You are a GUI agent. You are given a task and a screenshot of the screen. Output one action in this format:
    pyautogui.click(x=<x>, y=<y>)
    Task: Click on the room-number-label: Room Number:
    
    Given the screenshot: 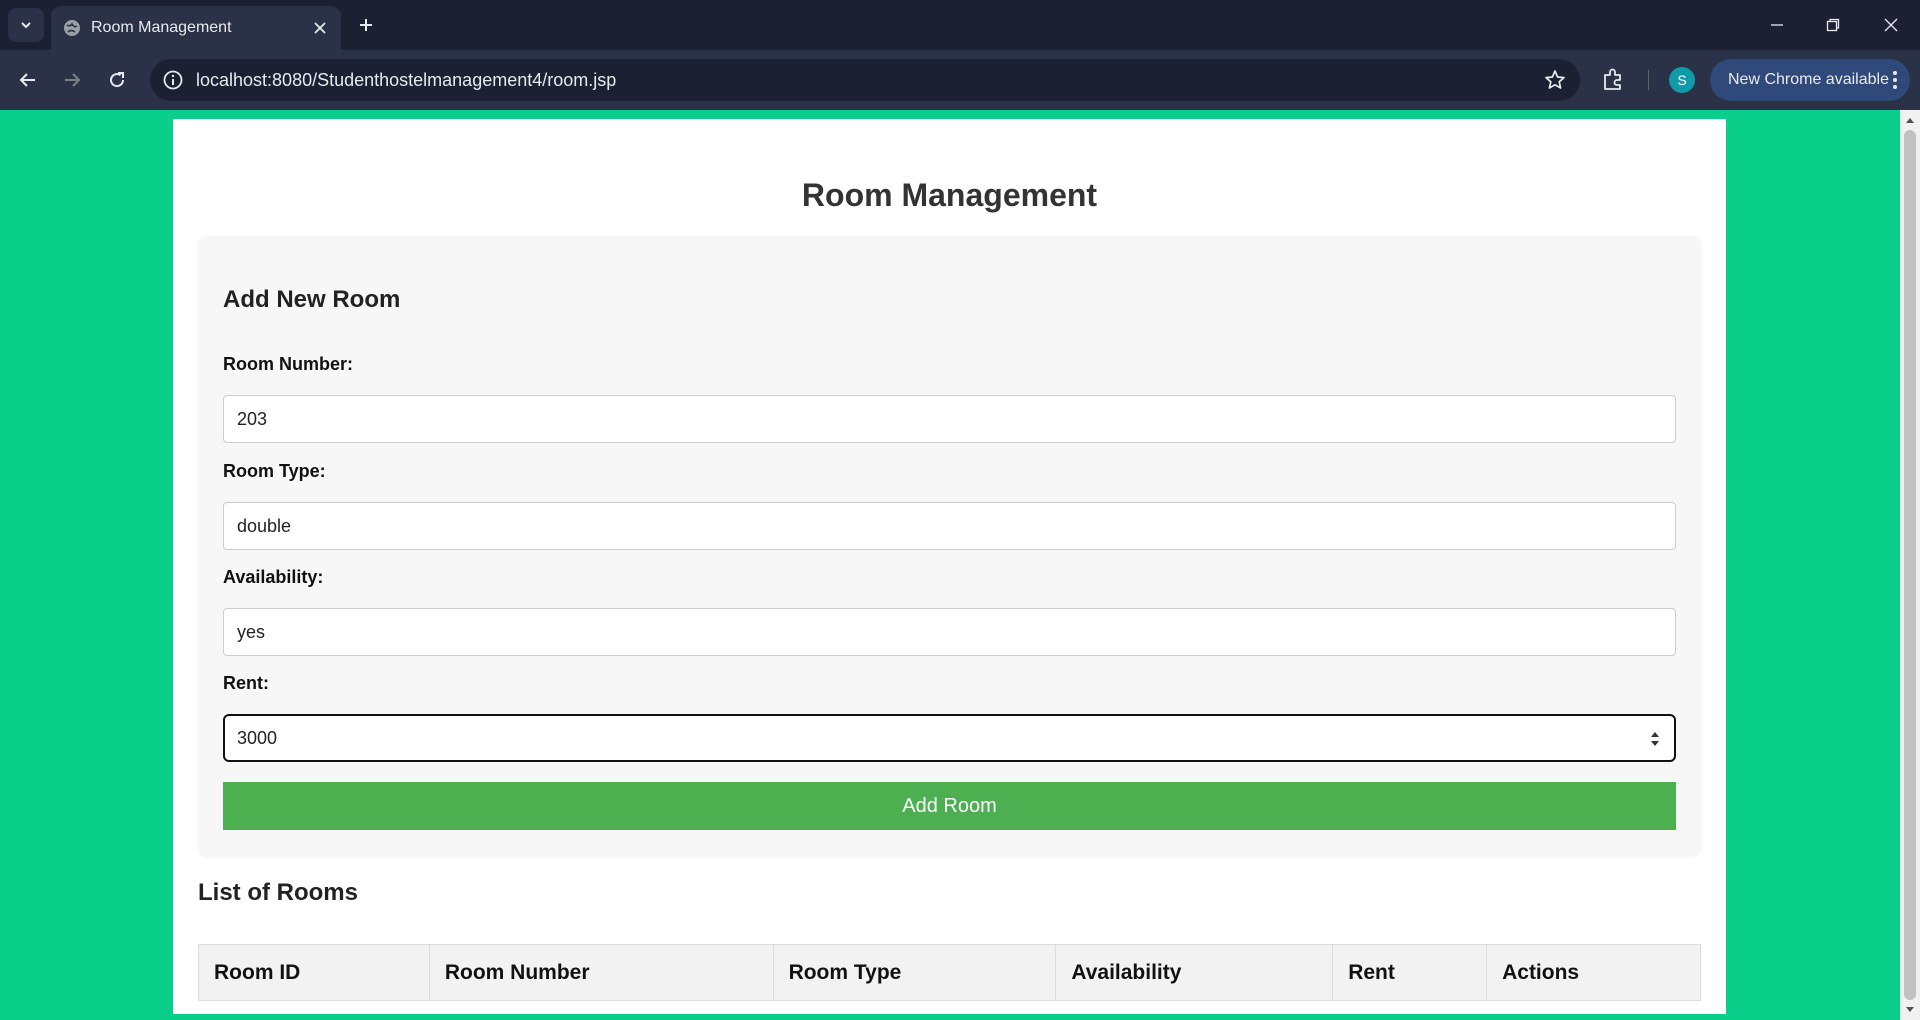 What is the action you would take?
    pyautogui.click(x=288, y=364)
    